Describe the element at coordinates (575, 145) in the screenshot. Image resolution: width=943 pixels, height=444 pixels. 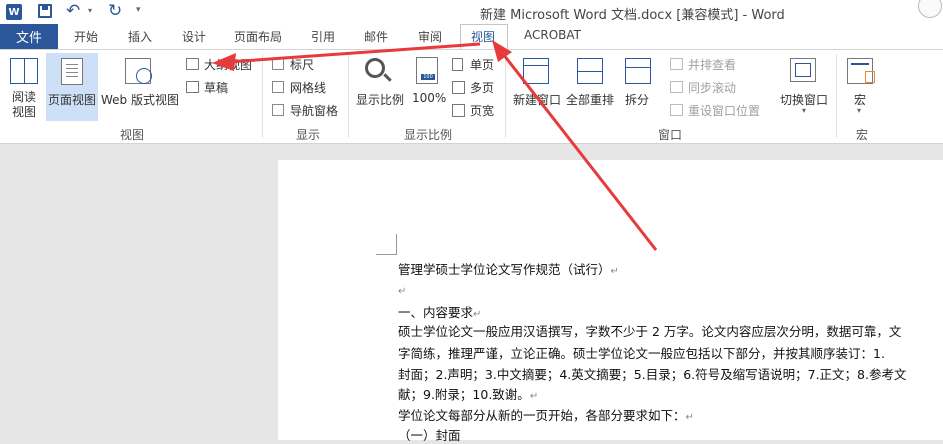
I see `arrow-to-view-tab` at that location.